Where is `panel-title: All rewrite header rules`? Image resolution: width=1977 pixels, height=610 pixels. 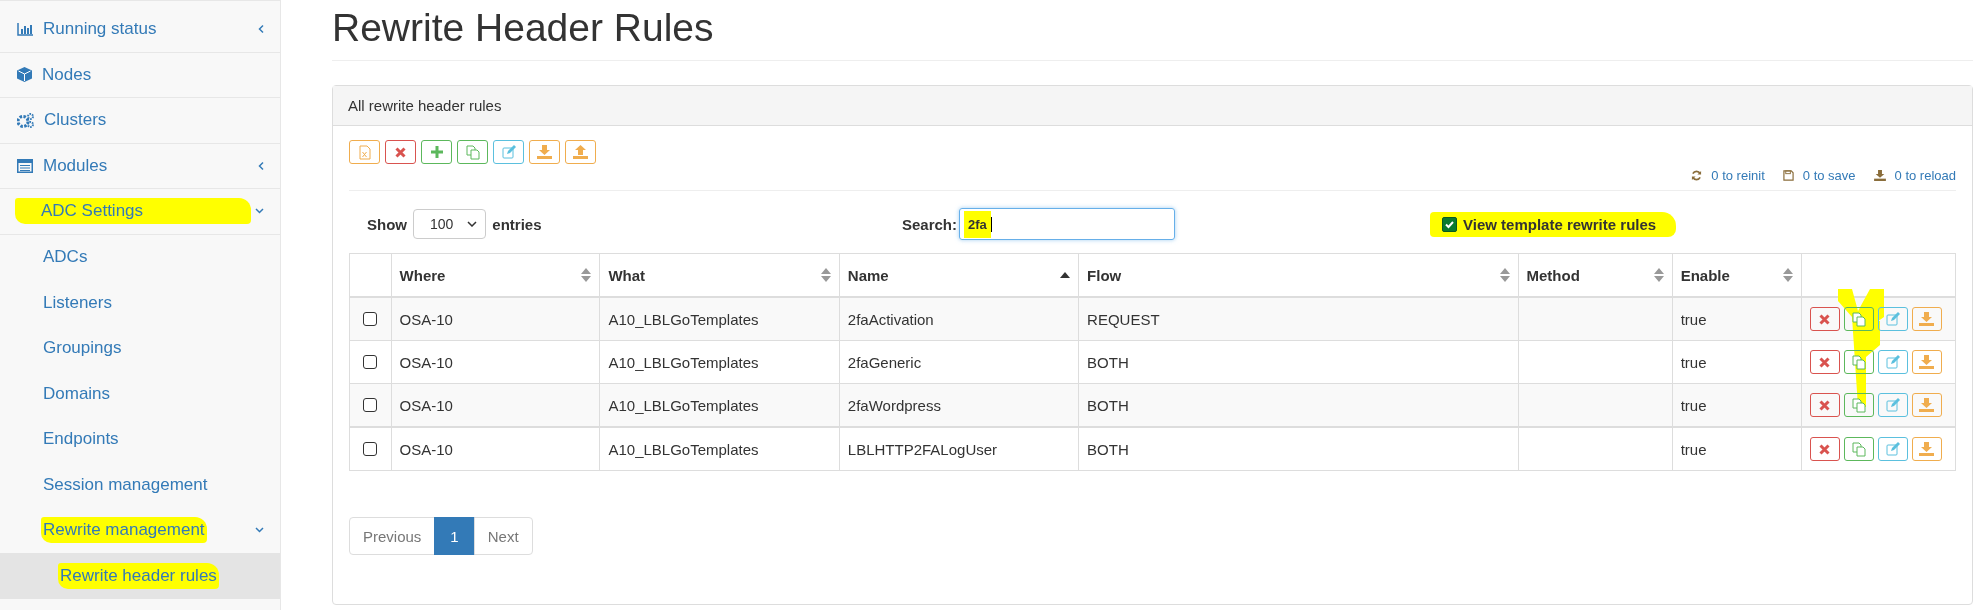 panel-title: All rewrite header rules is located at coordinates (425, 105).